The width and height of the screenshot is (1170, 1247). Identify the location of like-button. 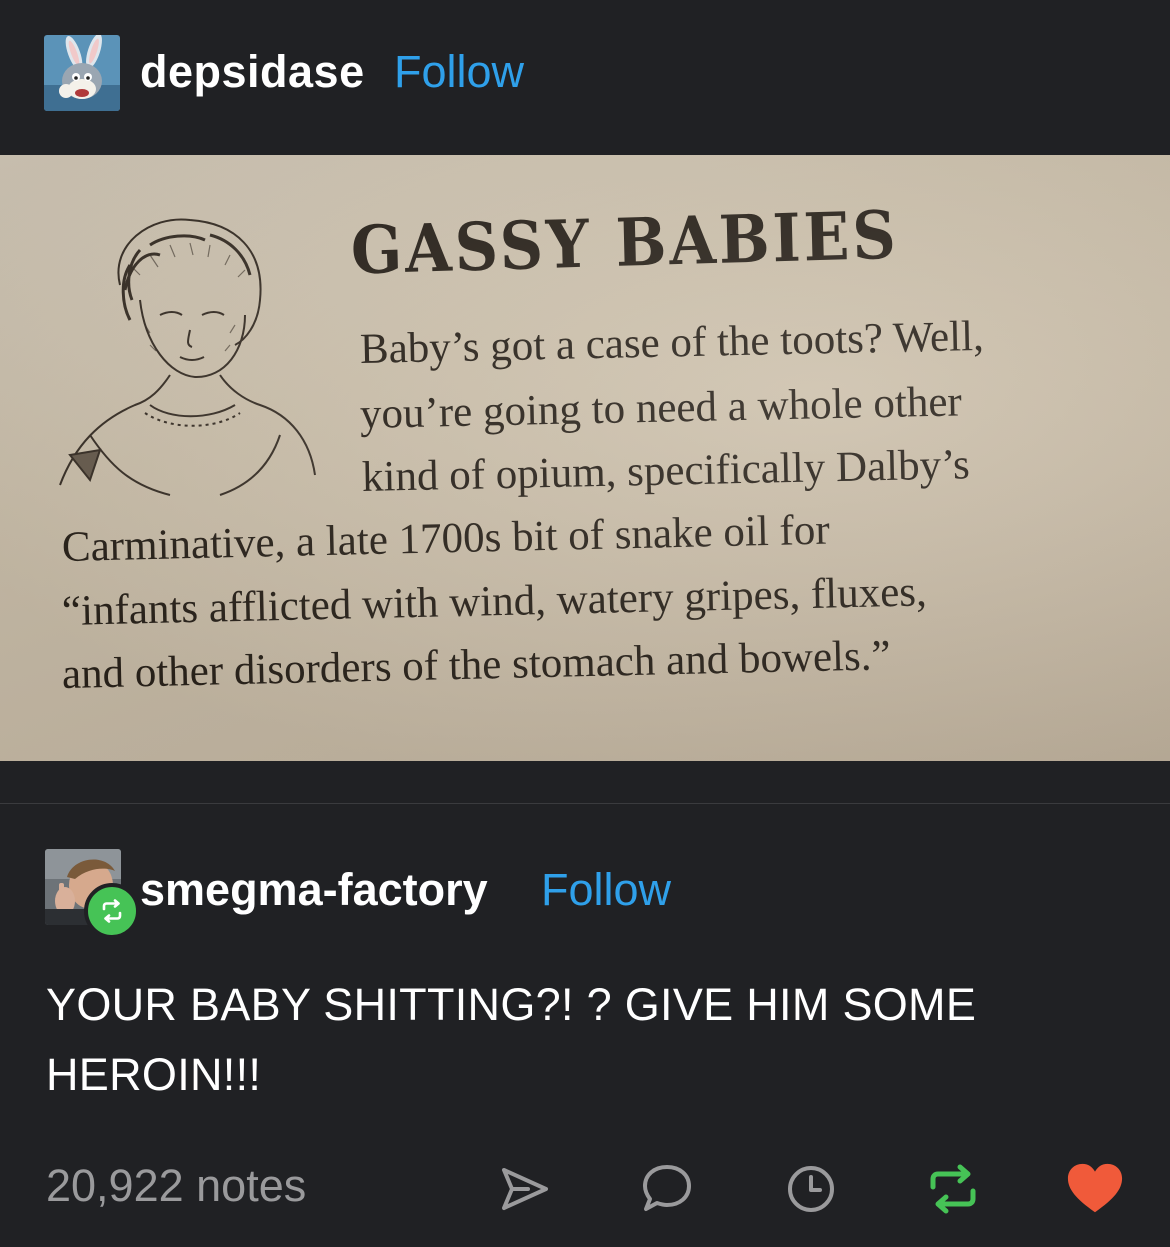
(1095, 1189).